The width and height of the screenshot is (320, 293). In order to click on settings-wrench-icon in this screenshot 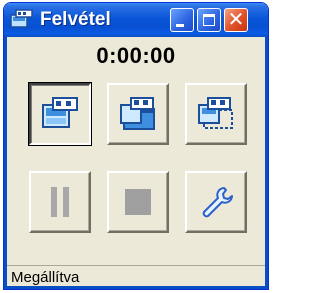, I will do `click(217, 202)`.